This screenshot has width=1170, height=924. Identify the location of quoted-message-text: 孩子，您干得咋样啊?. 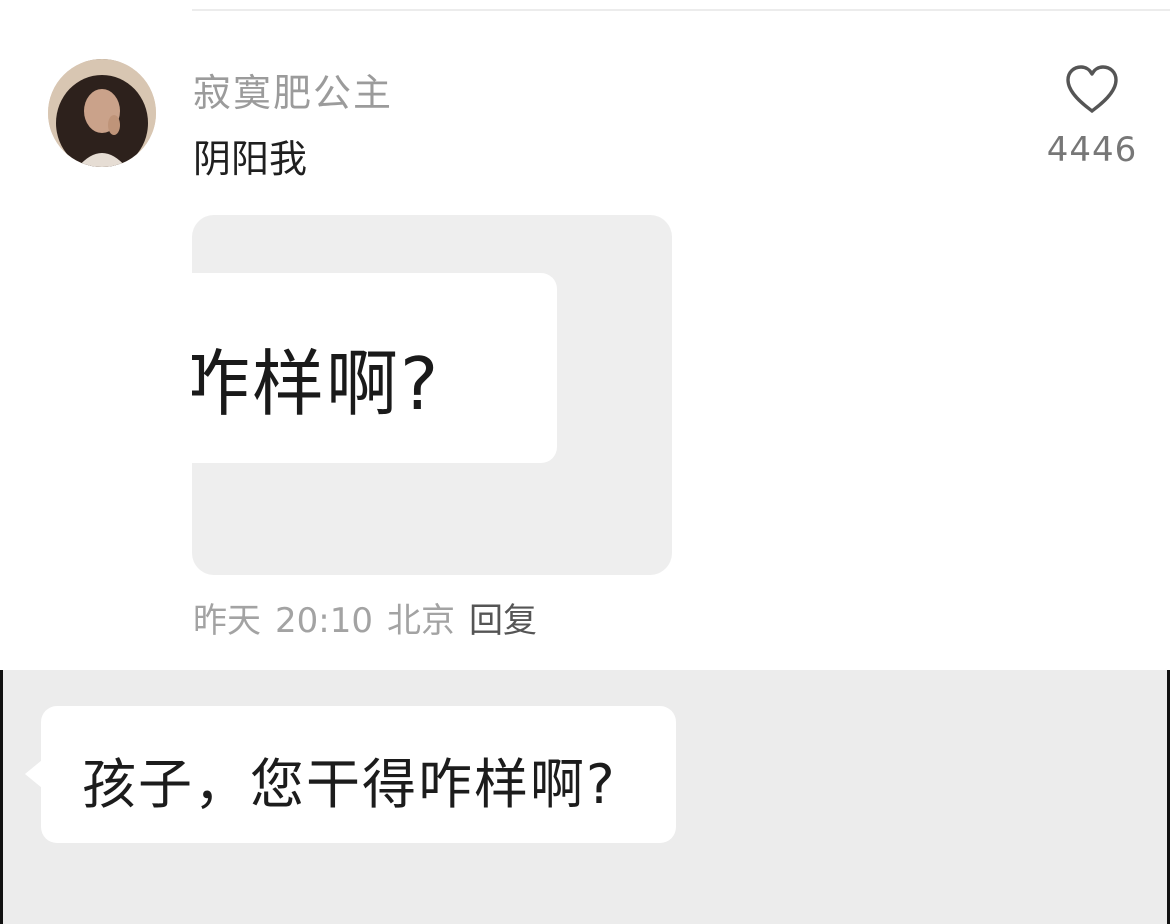
(349, 784).